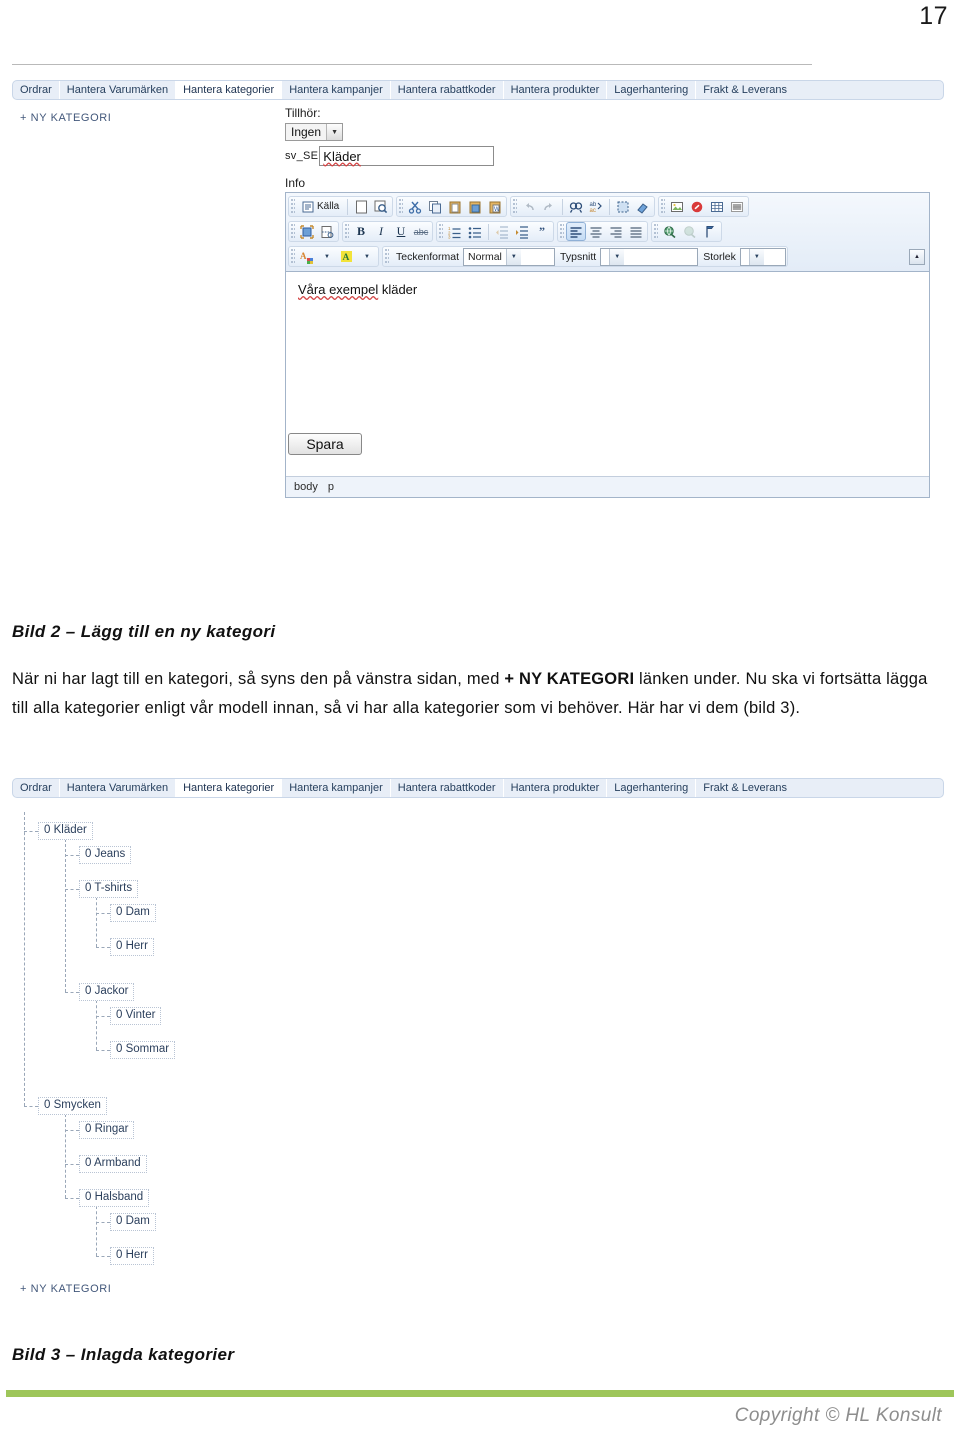 The image size is (960, 1435). I want to click on paragraph-format-select: Normal ▼, so click(509, 256).